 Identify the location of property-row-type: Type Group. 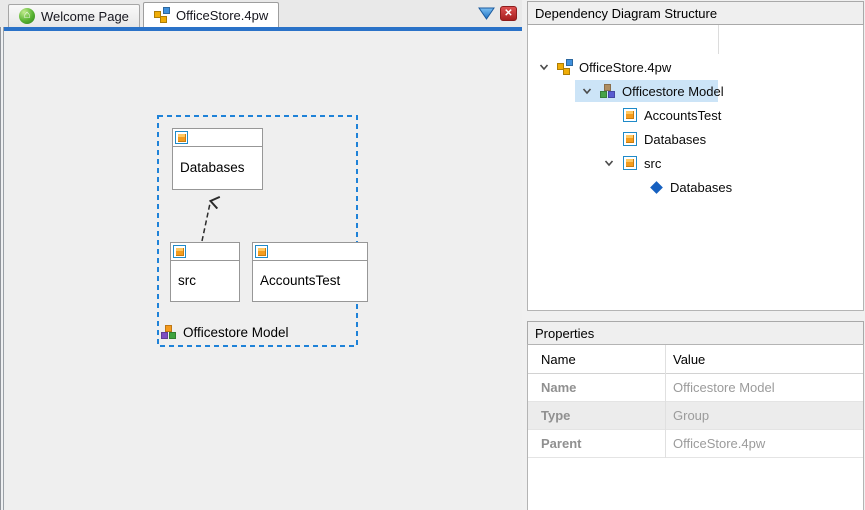
(695, 416).